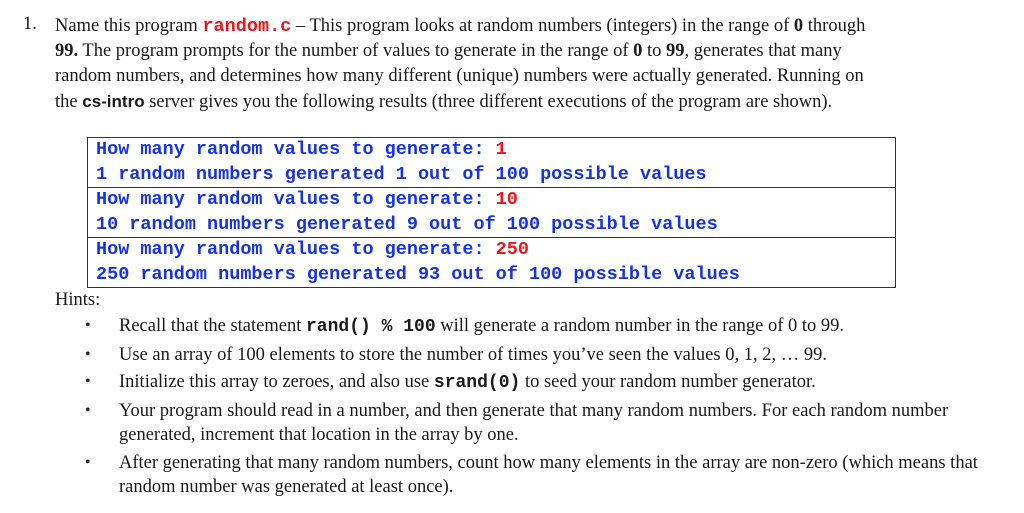 This screenshot has width=1024, height=513. I want to click on terminal-prompt-line: How many random values to generate: 250, so click(495, 250).